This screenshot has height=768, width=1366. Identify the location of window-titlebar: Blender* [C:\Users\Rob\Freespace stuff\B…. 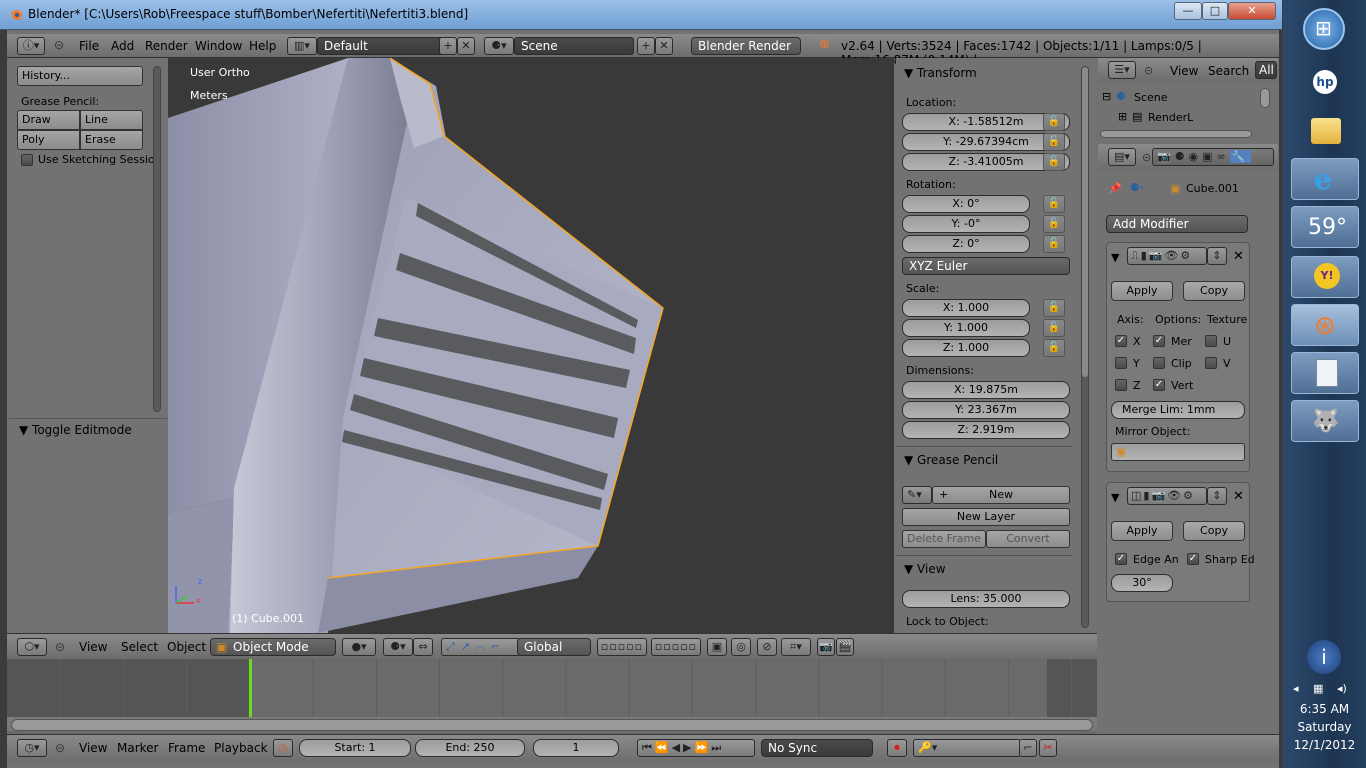
(641, 15).